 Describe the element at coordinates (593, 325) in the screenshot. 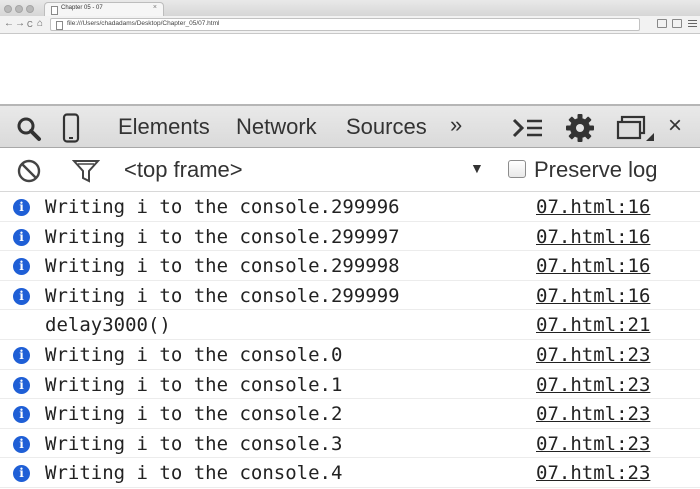

I see `source-link: 07.html:21` at that location.